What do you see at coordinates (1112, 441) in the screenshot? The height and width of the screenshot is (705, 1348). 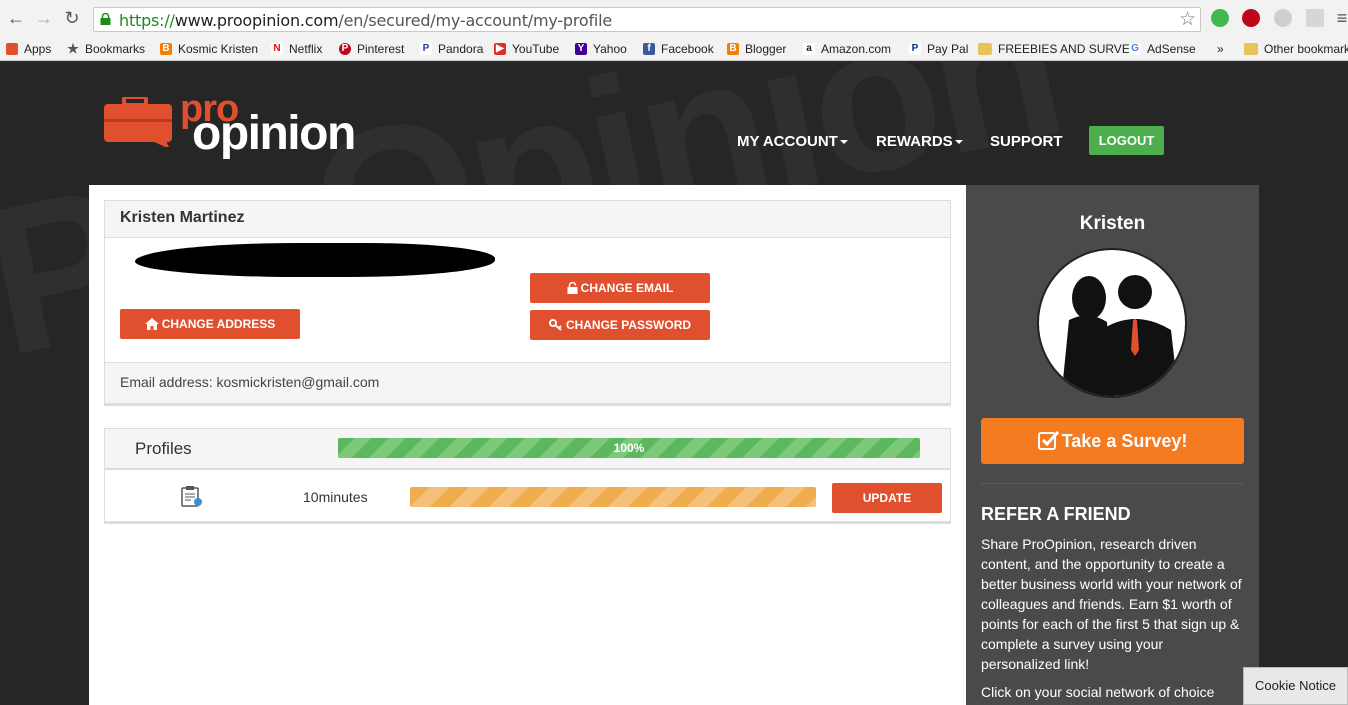 I see `take-survey-button: Take a Survey!` at bounding box center [1112, 441].